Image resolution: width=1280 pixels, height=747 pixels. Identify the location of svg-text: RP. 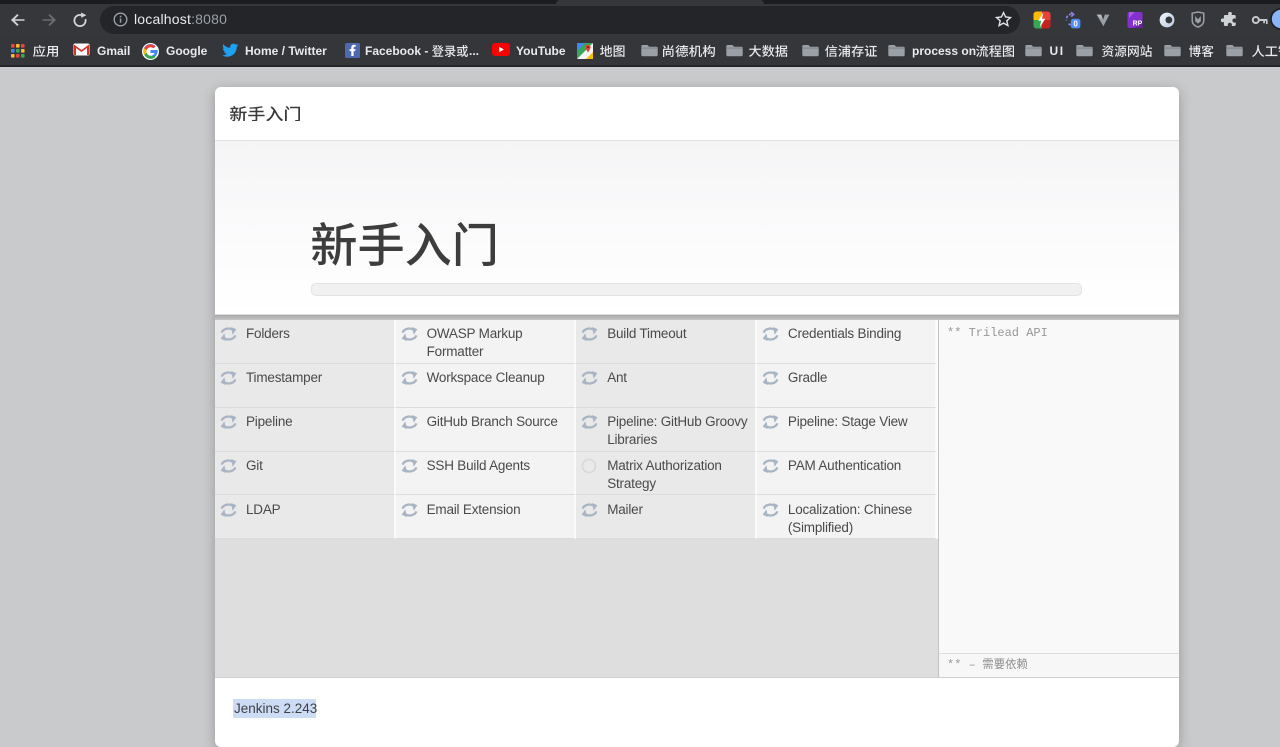
(1138, 24).